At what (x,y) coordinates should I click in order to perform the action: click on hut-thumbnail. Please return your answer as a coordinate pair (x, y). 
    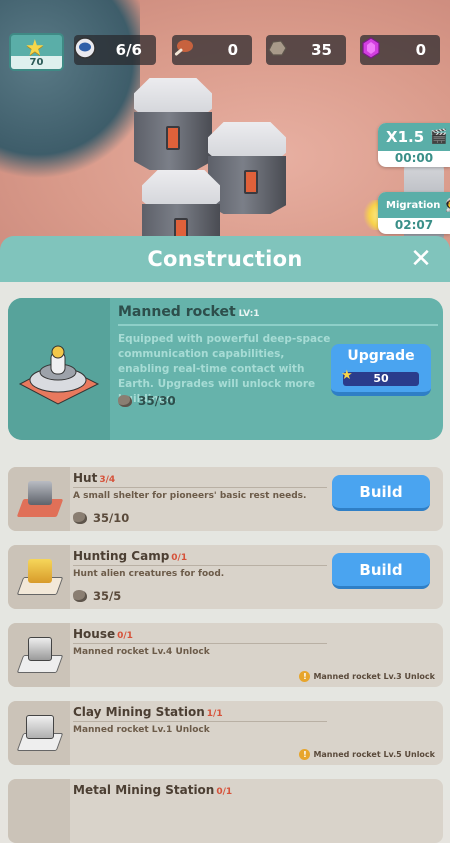
    Looking at the image, I should click on (39, 499).